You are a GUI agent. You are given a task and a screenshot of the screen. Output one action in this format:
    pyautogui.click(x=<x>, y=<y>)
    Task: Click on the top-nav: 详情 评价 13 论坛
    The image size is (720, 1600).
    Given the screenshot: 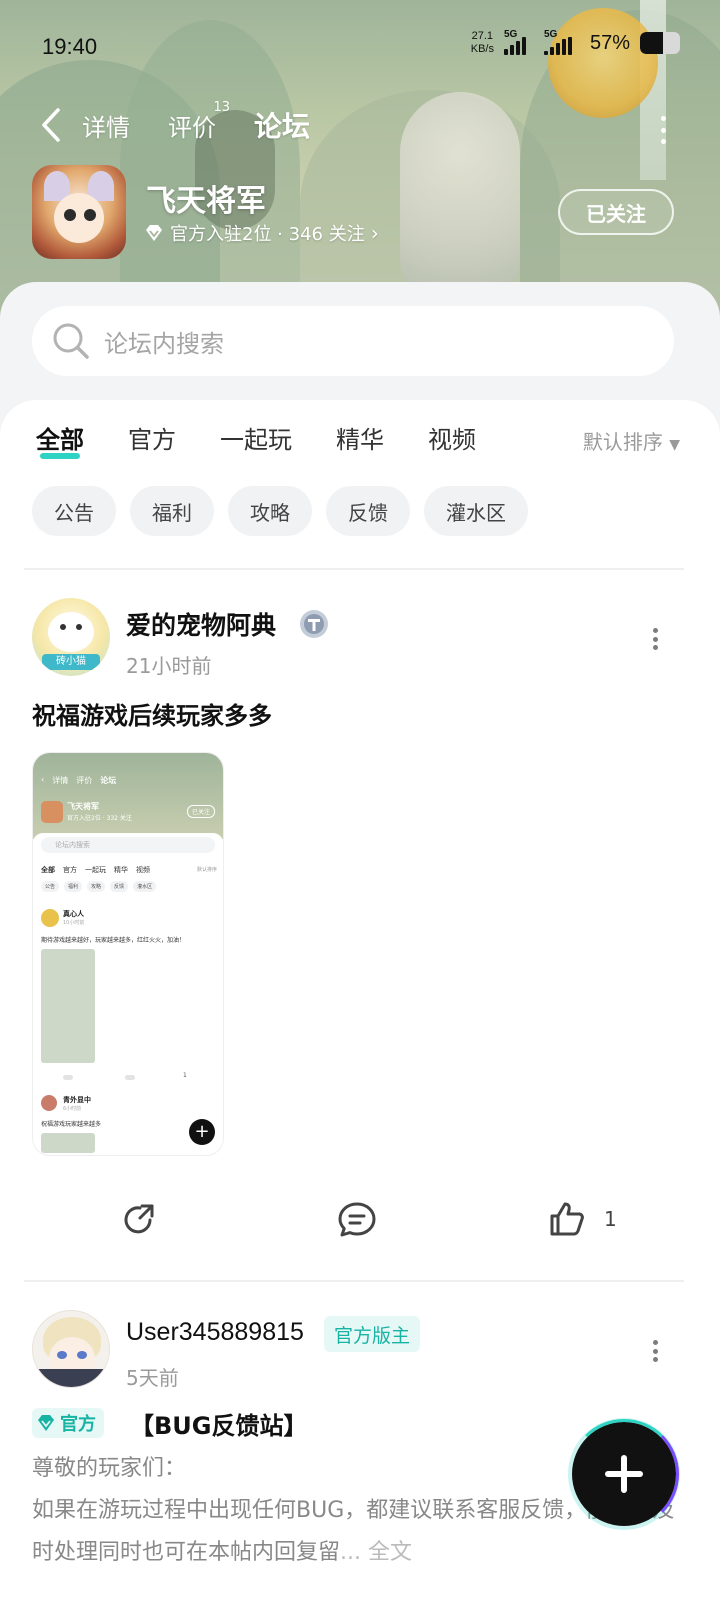 What is the action you would take?
    pyautogui.click(x=192, y=125)
    